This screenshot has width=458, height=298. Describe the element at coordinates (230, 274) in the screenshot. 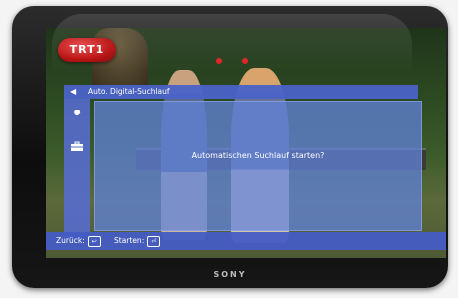

I see `tv-brand-label: SONY` at that location.